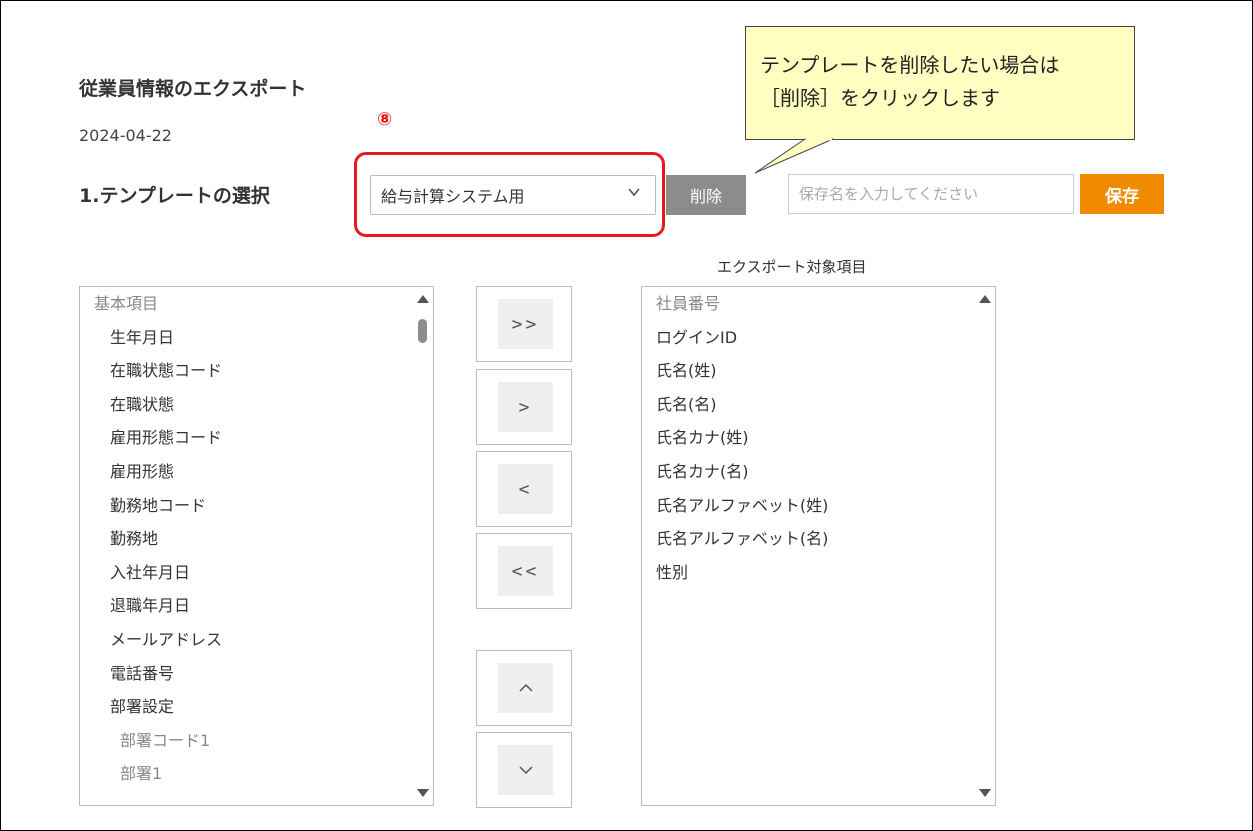 The image size is (1253, 831). Describe the element at coordinates (792, 267) in the screenshot. I see `export-target-label: エクスポート対象項目` at that location.